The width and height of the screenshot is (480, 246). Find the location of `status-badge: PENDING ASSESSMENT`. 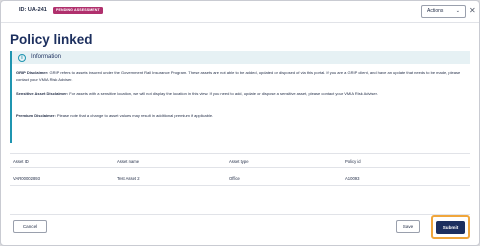

status-badge: PENDING ASSESSMENT is located at coordinates (78, 10).